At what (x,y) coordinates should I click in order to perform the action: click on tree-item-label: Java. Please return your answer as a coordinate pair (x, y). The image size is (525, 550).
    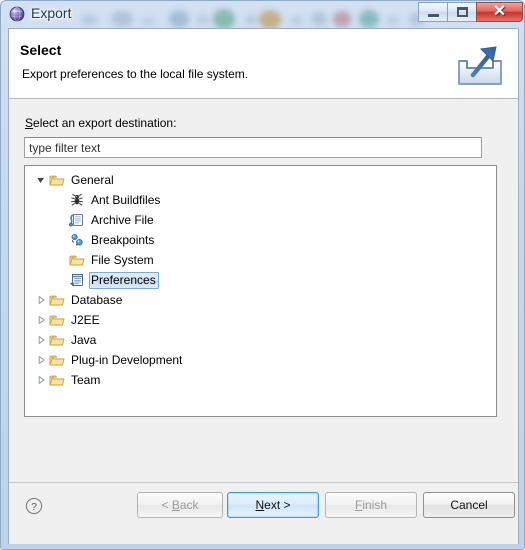
    Looking at the image, I should click on (84, 339).